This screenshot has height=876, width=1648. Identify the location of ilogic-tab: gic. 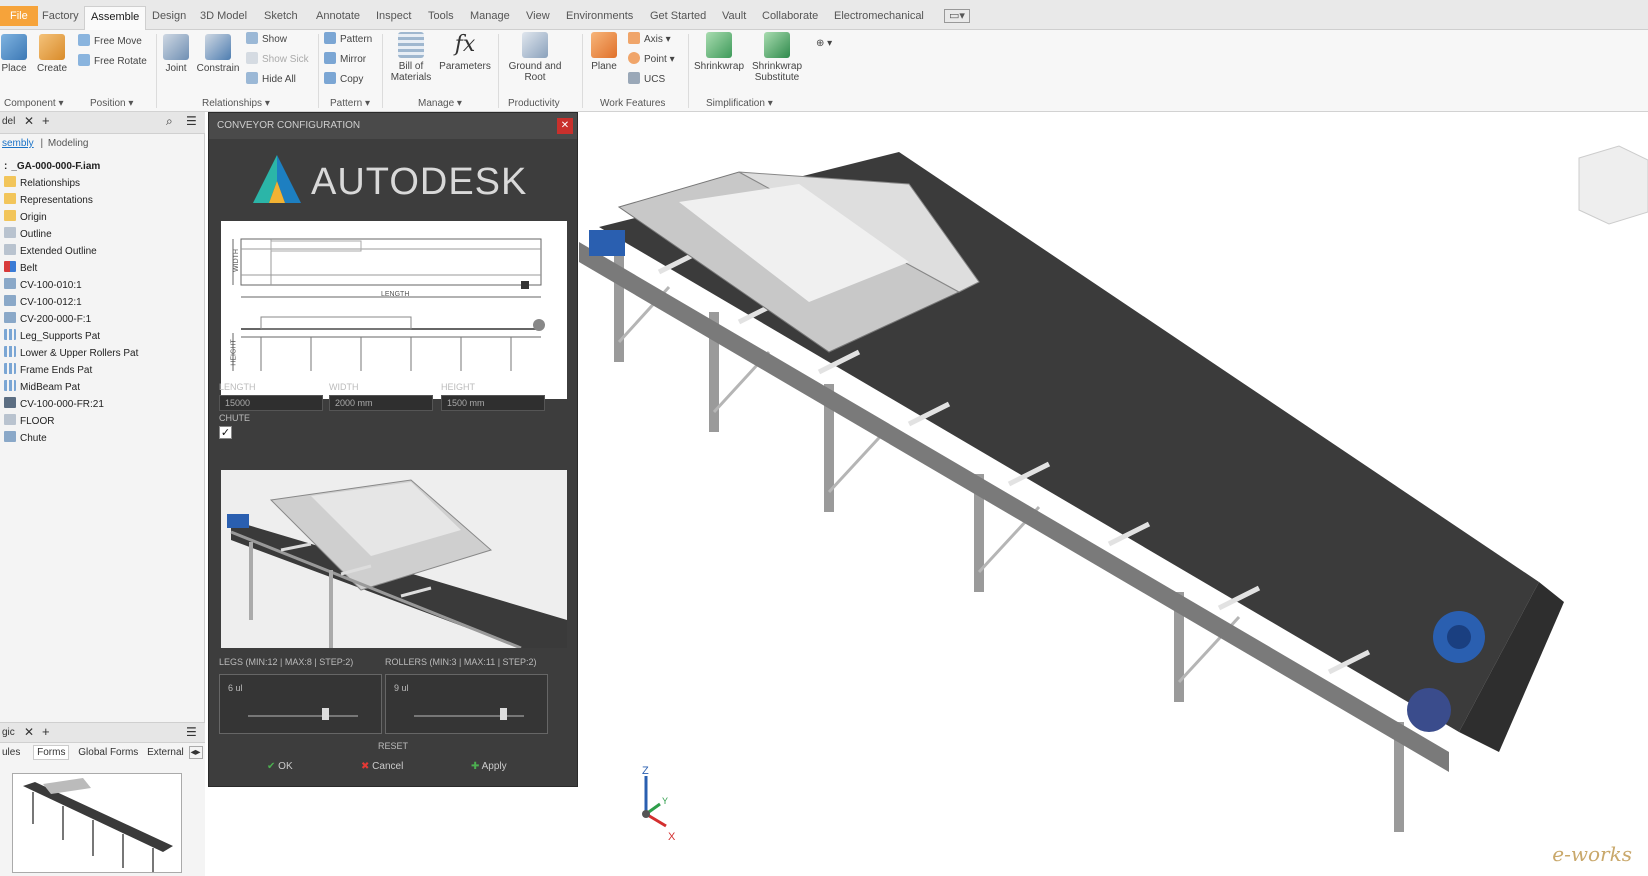
(8, 732).